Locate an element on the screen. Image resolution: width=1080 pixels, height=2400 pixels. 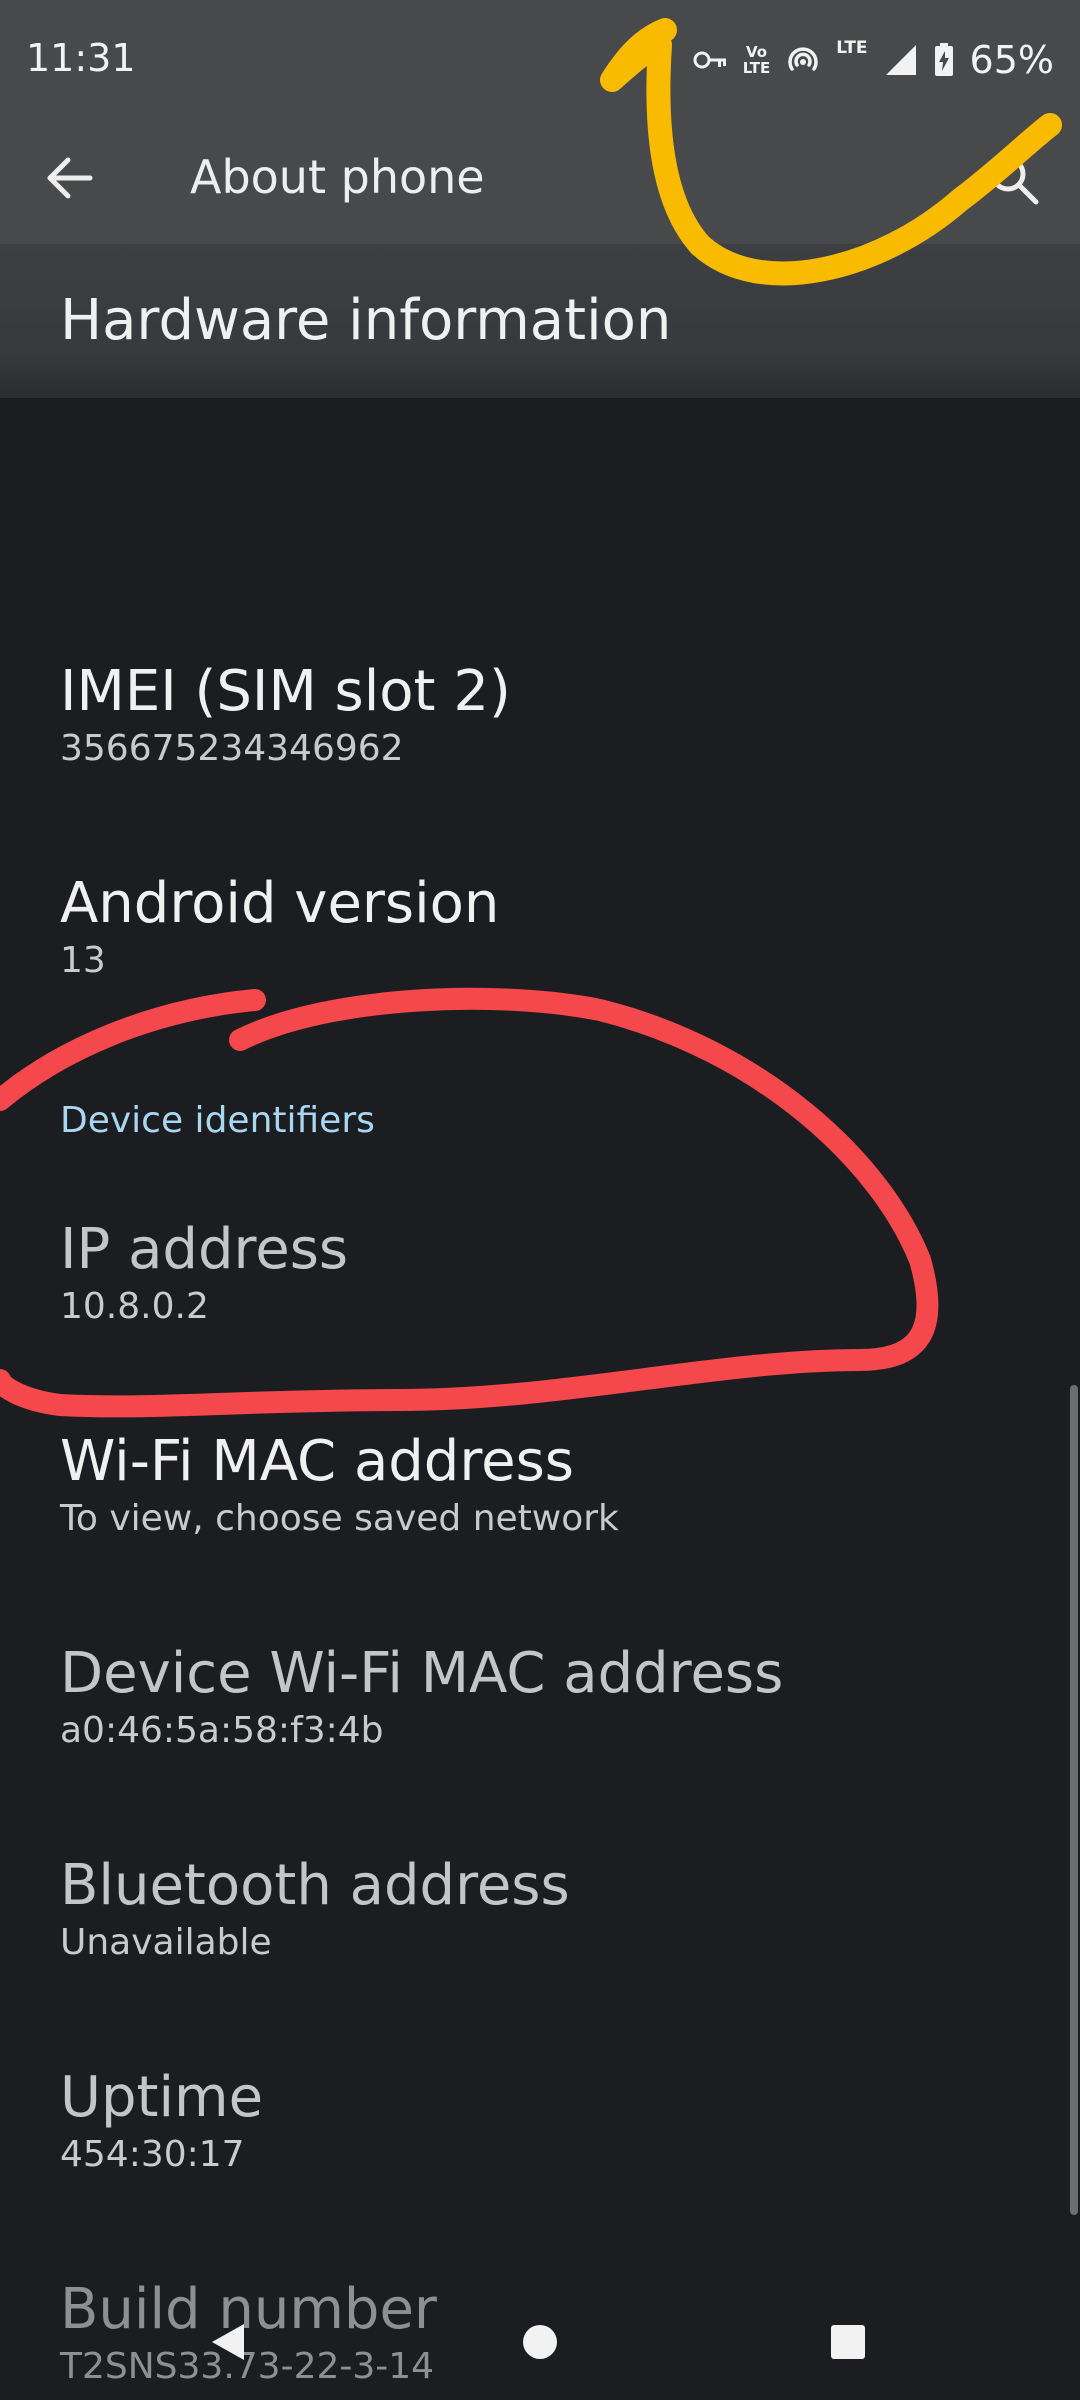
item-value: 13 is located at coordinates (83, 960).